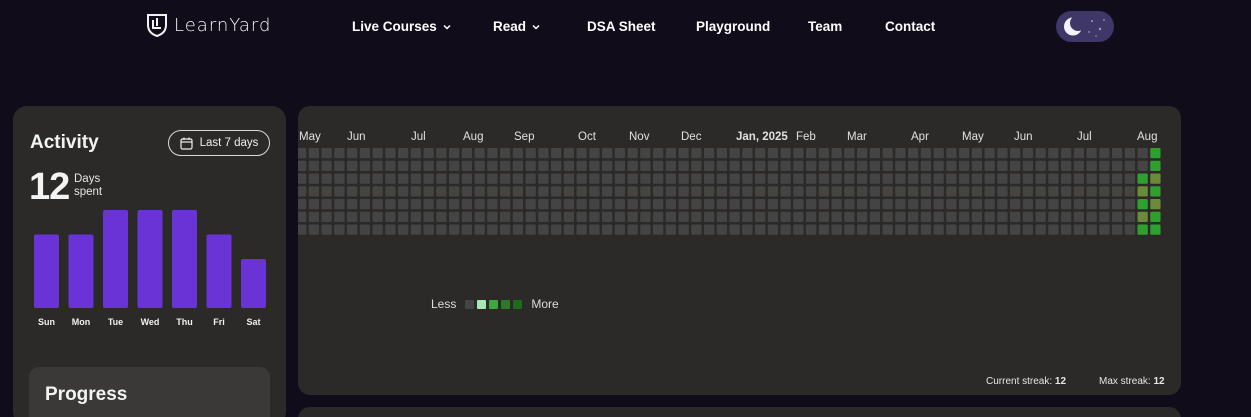 Image resolution: width=1251 pixels, height=417 pixels. What do you see at coordinates (516, 26) in the screenshot?
I see `nav-read: Read` at bounding box center [516, 26].